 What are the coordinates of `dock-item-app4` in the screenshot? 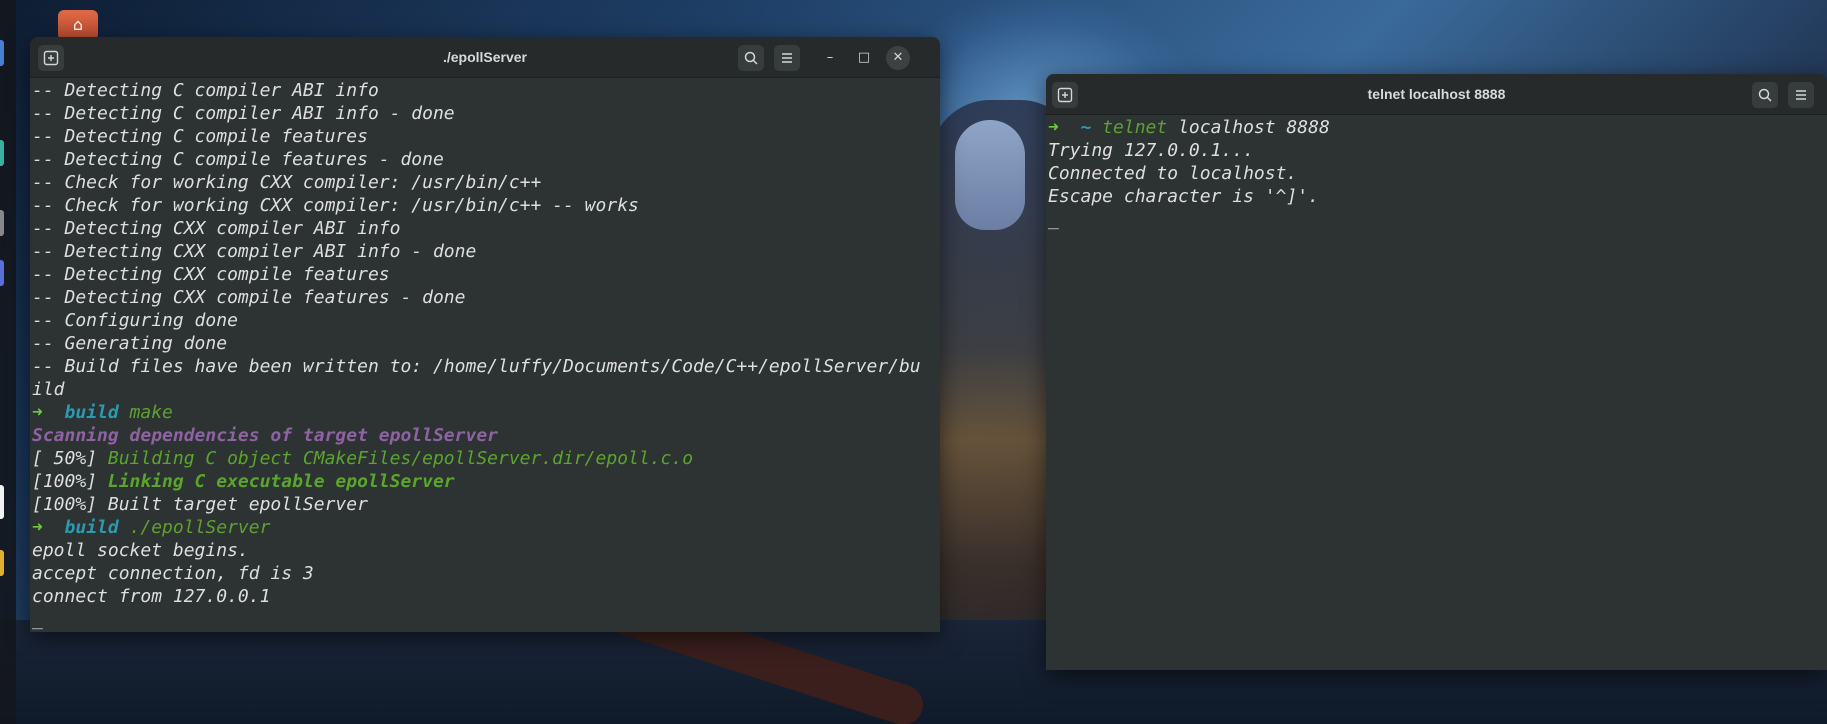 It's located at (2, 273).